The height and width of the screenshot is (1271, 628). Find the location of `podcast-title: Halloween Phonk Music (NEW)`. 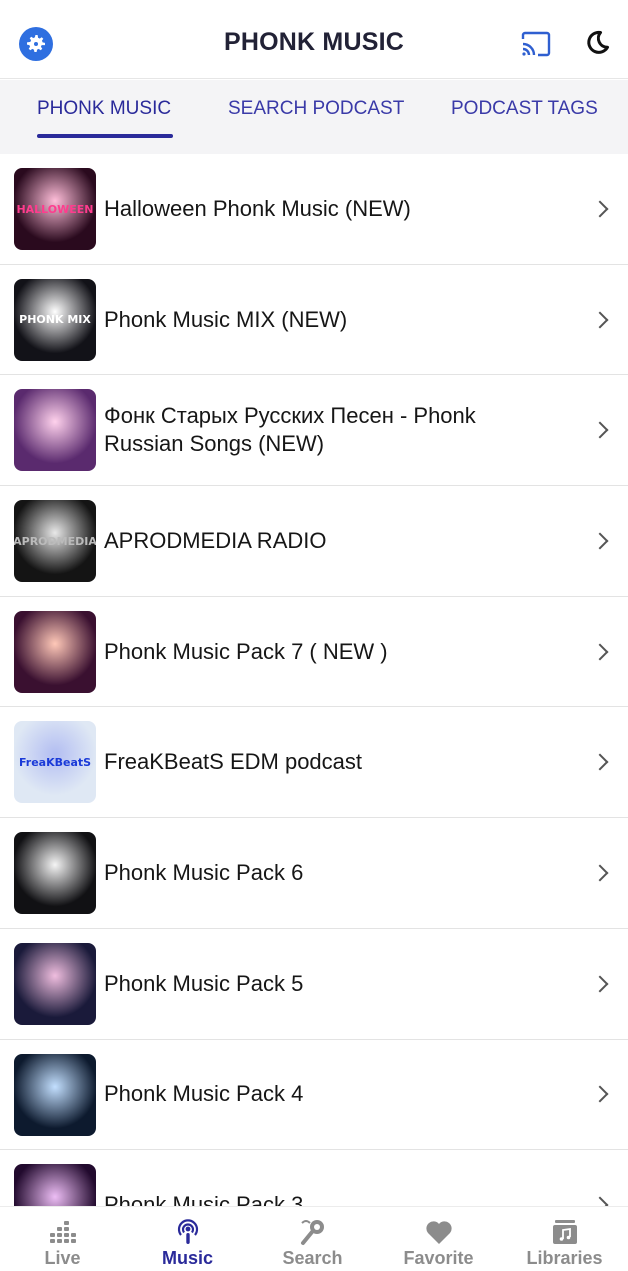

podcast-title: Halloween Phonk Music (NEW) is located at coordinates (257, 208).